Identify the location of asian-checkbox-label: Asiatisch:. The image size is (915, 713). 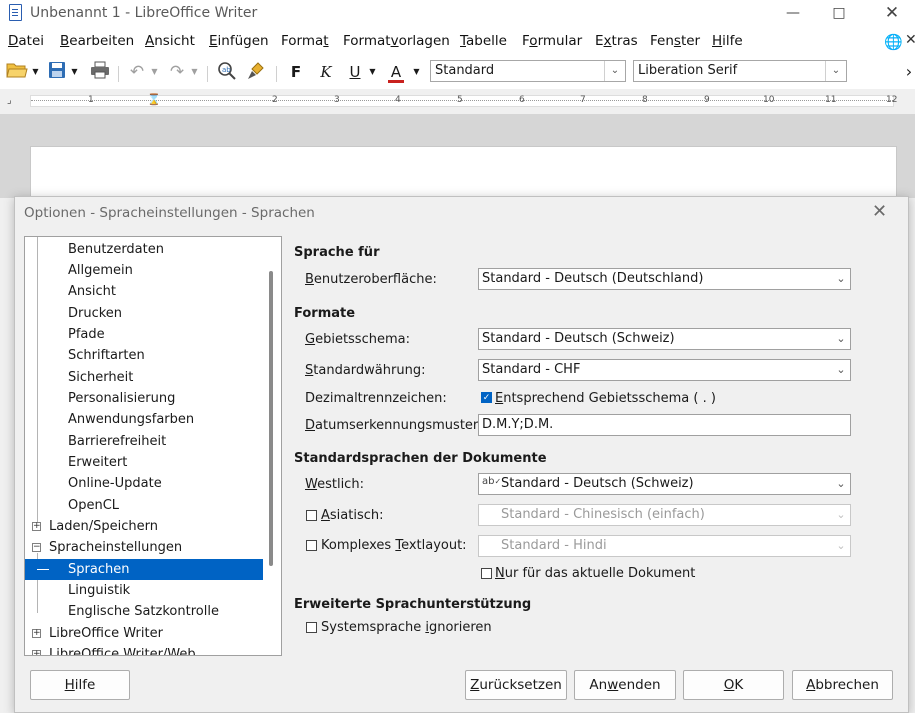
(352, 515).